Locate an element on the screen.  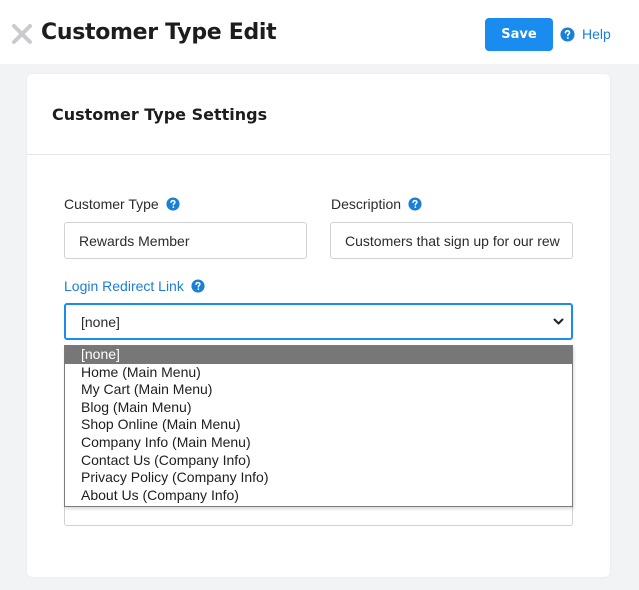
divider is located at coordinates (318, 154).